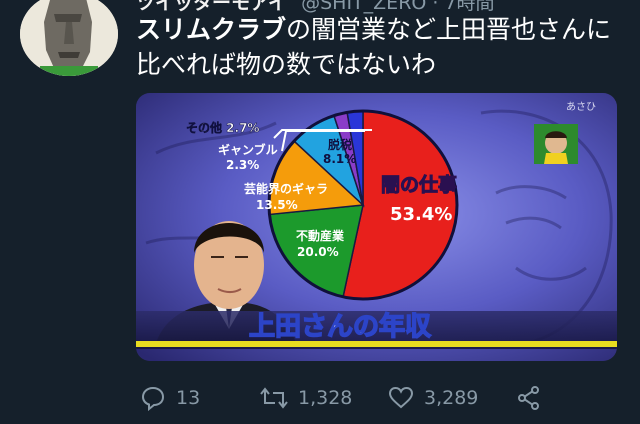 The width and height of the screenshot is (640, 424). I want to click on heart-icon, so click(401, 397).